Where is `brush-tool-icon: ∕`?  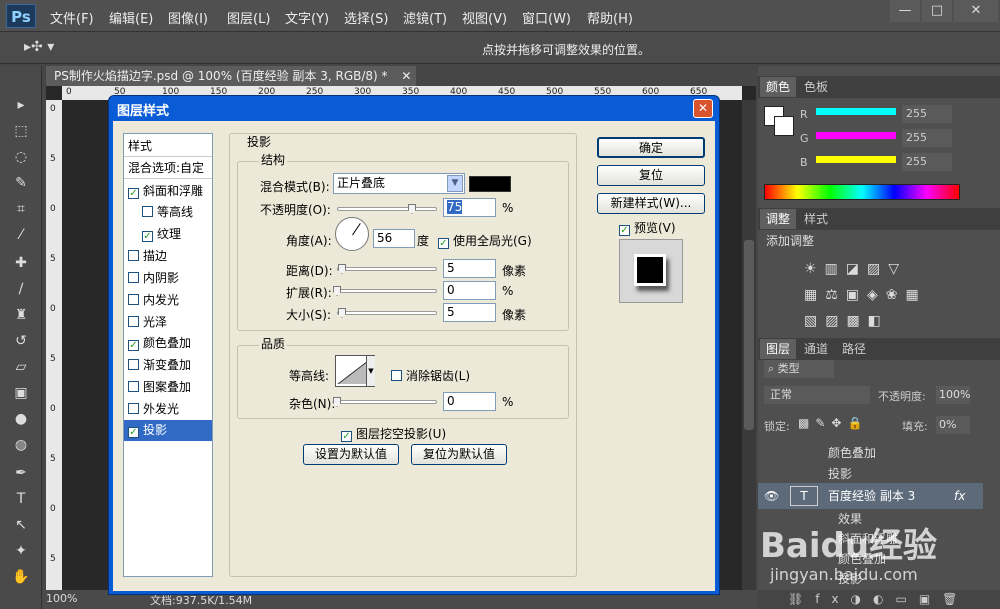
brush-tool-icon: ∕ is located at coordinates (21, 289).